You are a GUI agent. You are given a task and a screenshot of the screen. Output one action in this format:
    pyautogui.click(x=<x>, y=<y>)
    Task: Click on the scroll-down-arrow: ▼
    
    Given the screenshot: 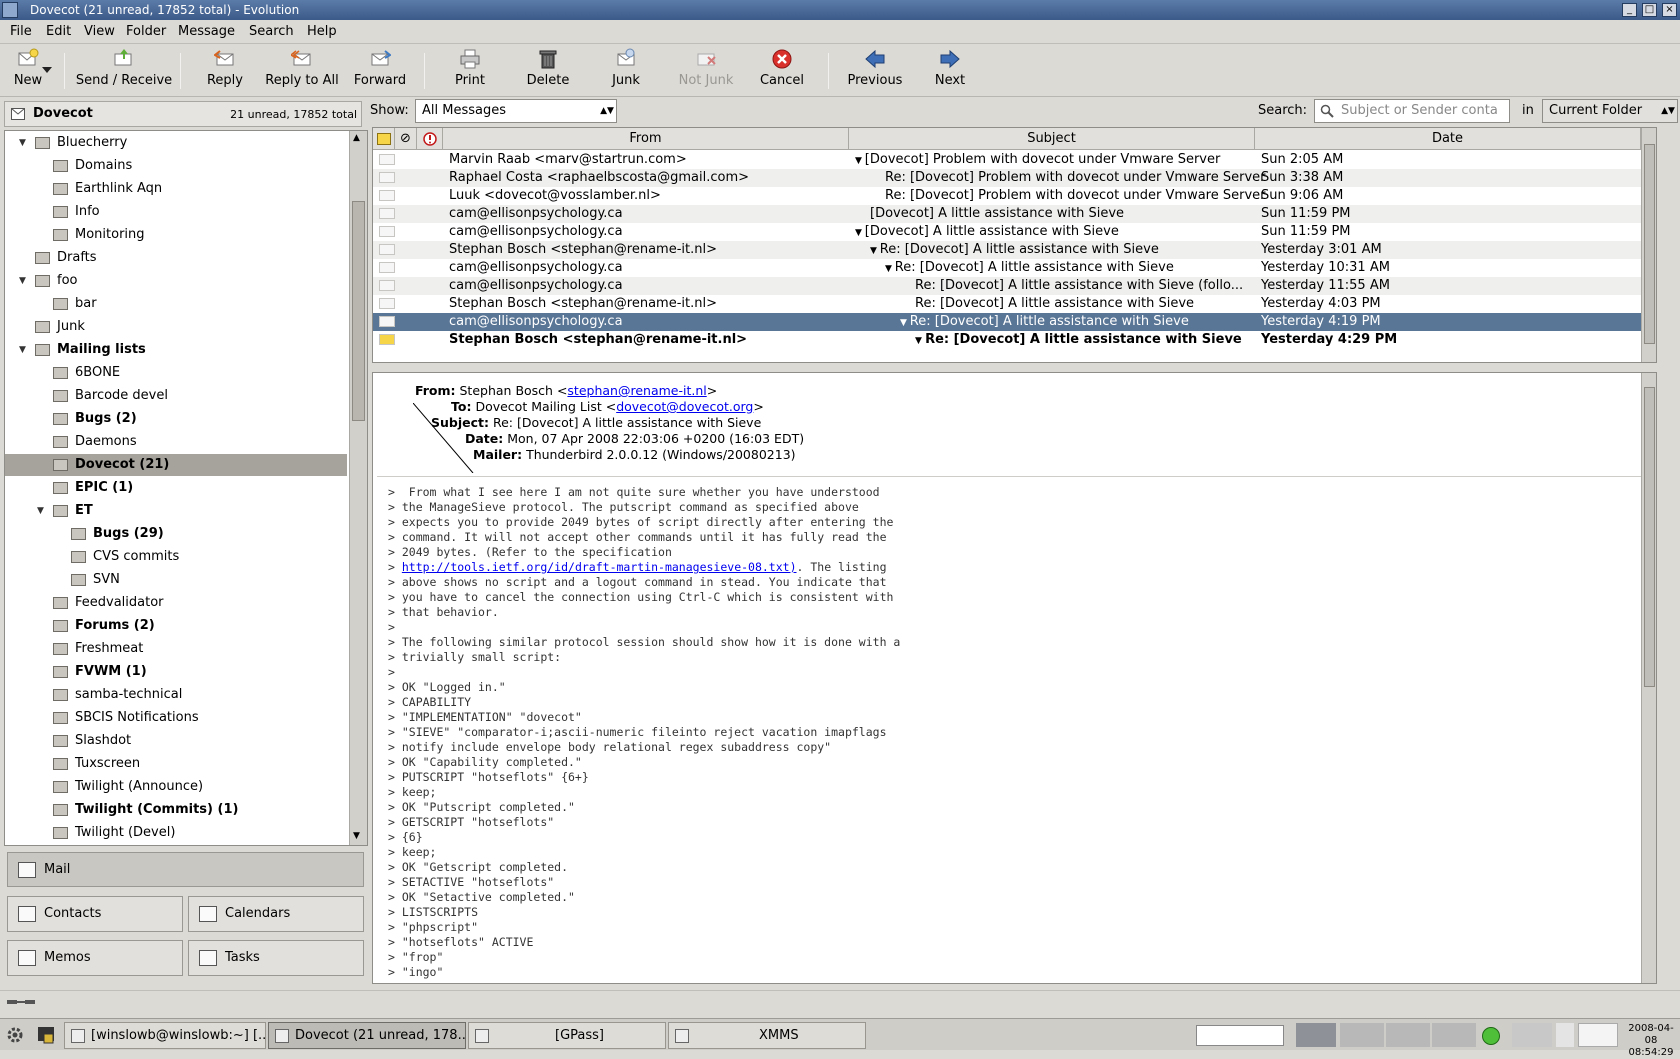 What is the action you would take?
    pyautogui.click(x=356, y=836)
    